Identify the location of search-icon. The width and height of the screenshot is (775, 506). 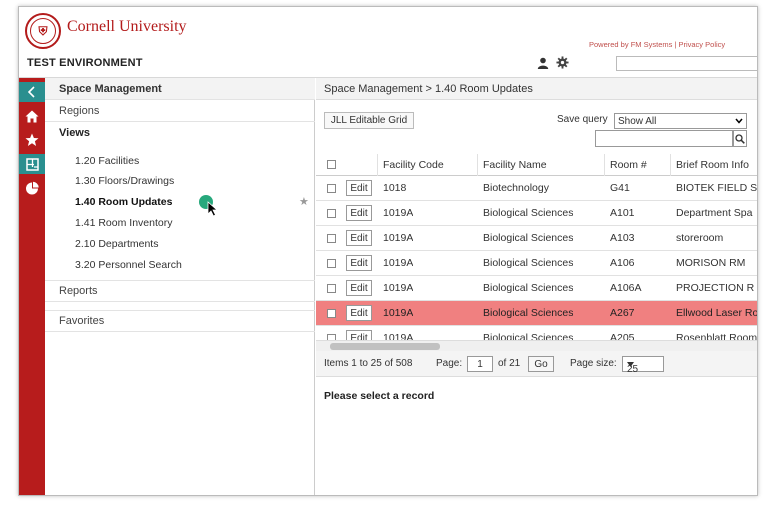
(740, 138).